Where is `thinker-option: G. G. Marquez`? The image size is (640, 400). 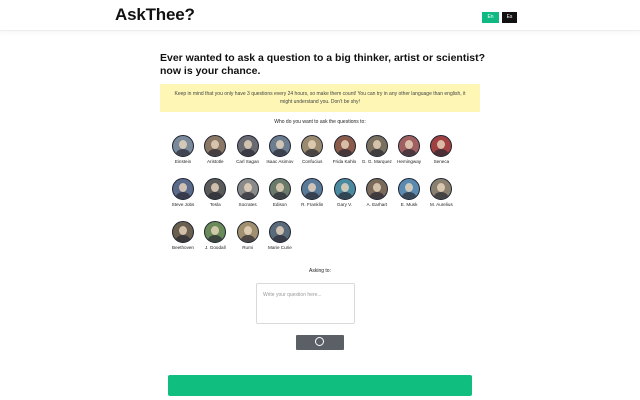 thinker-option: G. G. Marquez is located at coordinates (377, 150).